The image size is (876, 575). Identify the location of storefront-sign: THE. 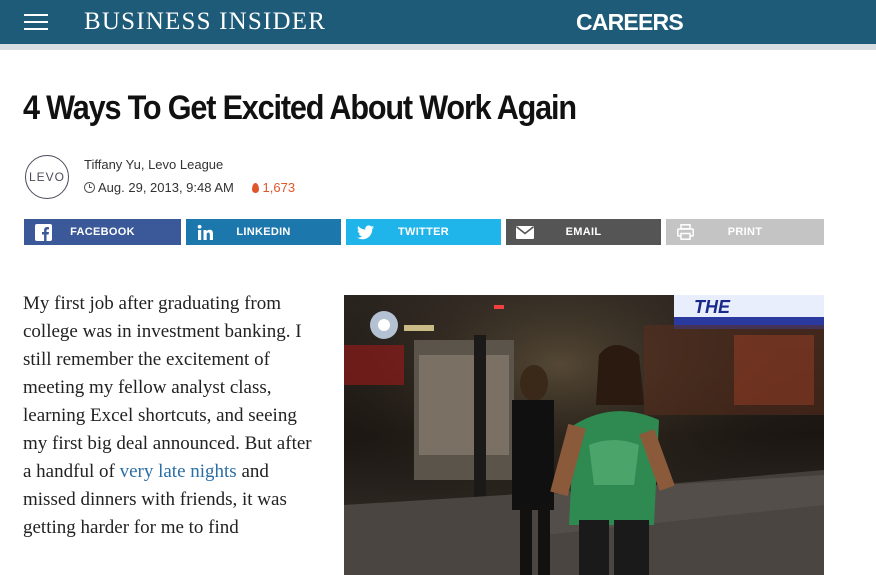
(712, 307).